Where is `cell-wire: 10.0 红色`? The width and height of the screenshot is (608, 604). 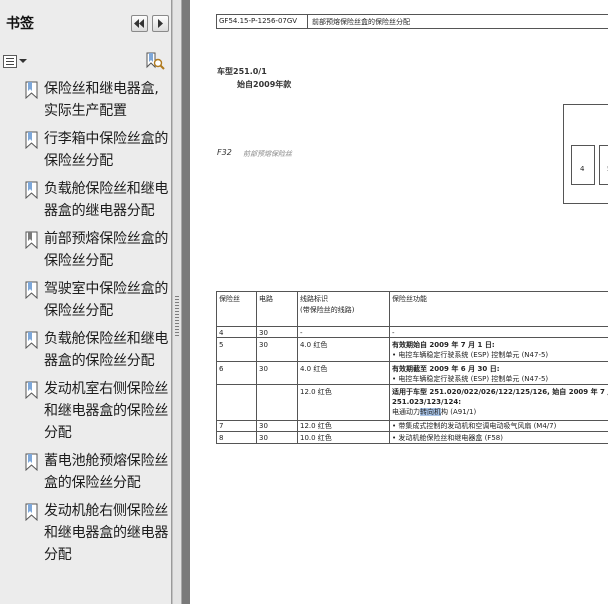
cell-wire: 10.0 红色 is located at coordinates (316, 438).